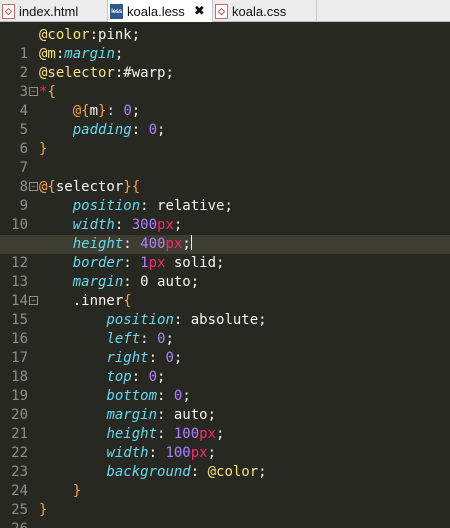  What do you see at coordinates (225, 291) in the screenshot?
I see `code-line: 14 margin: 0 auto;` at bounding box center [225, 291].